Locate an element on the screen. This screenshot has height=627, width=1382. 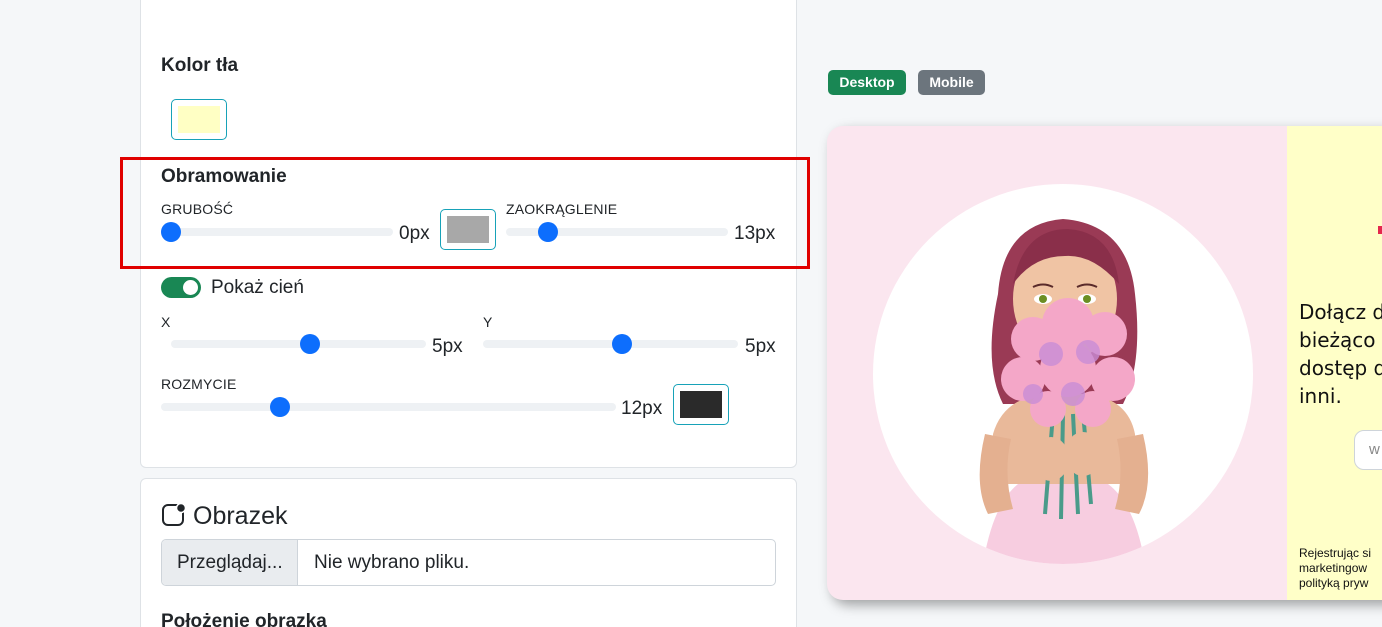
image-title: Obrazek is located at coordinates (240, 516).